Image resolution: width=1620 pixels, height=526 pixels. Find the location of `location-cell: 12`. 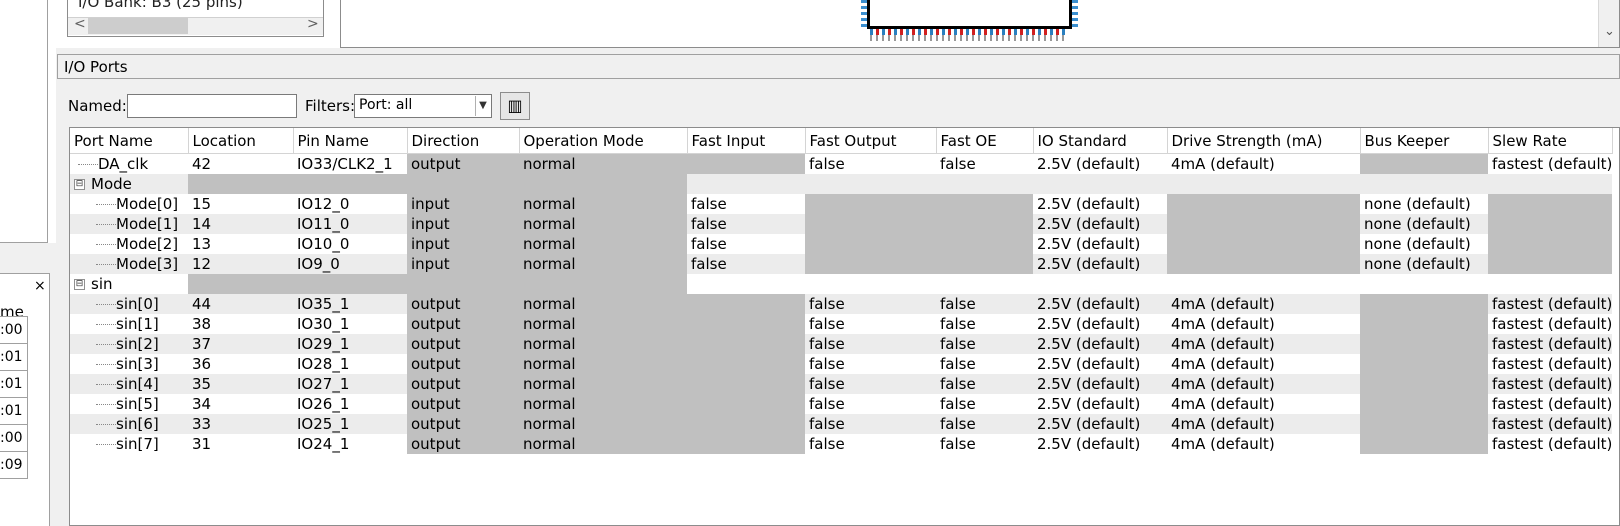

location-cell: 12 is located at coordinates (240, 264).